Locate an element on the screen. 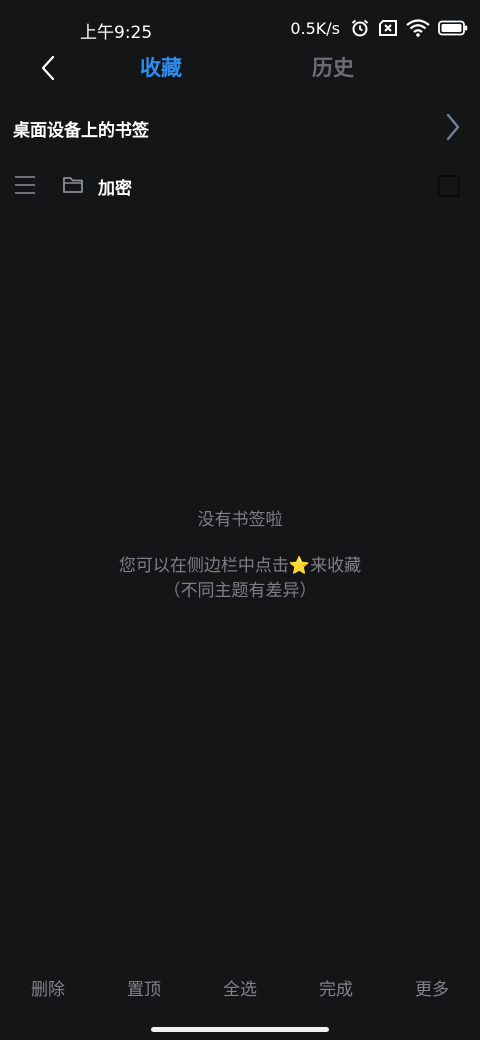 The height and width of the screenshot is (1040, 480). pin-top-button: 置顶 is located at coordinates (144, 987).